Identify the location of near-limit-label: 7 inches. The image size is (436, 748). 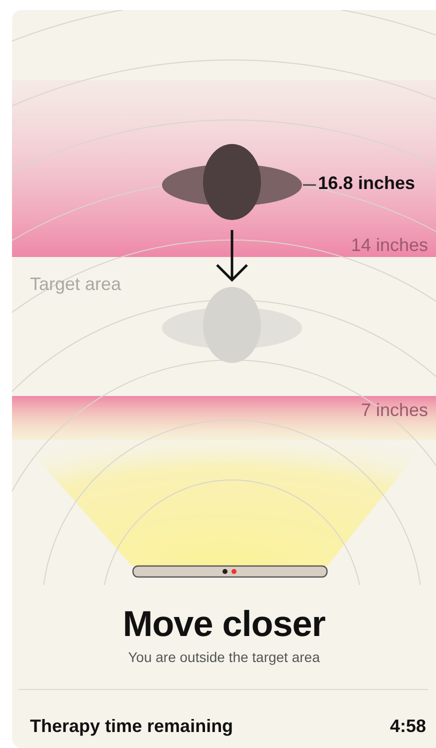
(394, 410).